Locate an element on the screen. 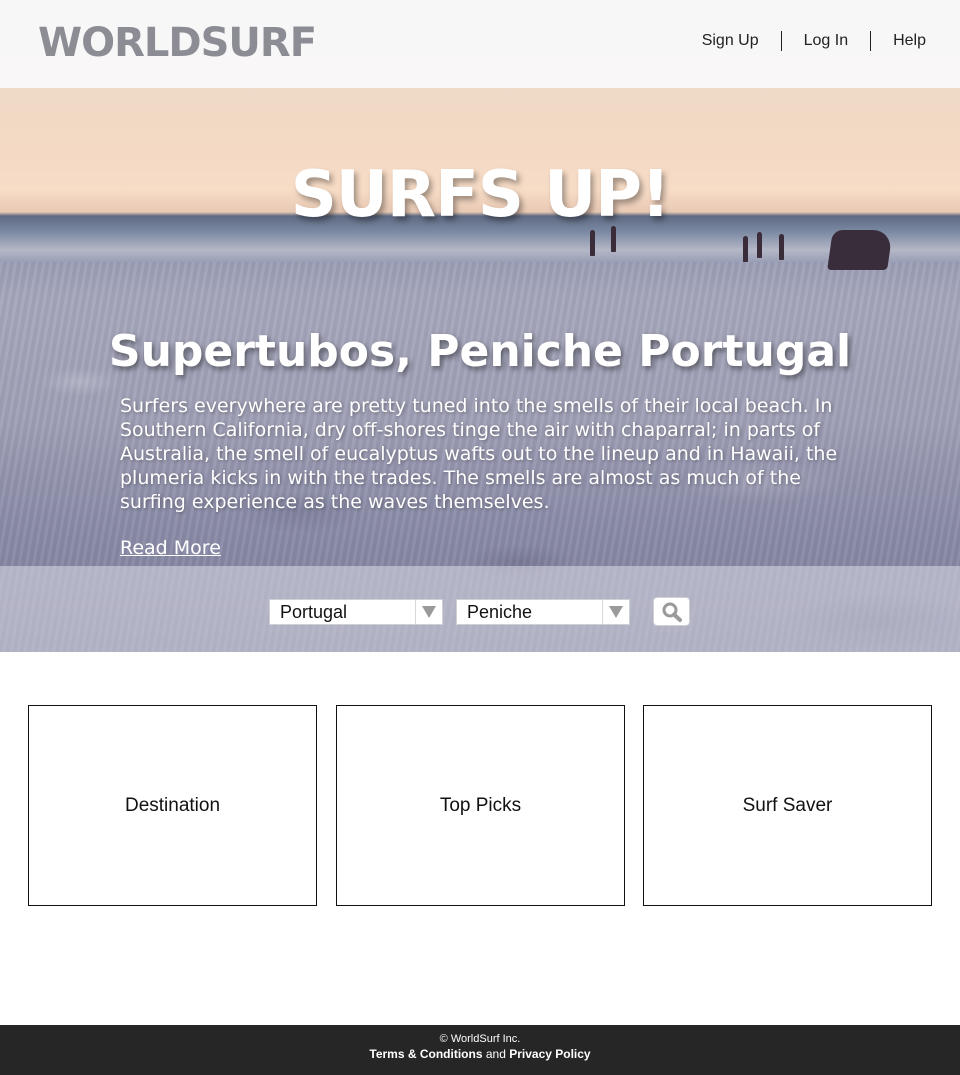 This screenshot has height=1075, width=960. surf-saver-card: Surf Saver is located at coordinates (787, 805).